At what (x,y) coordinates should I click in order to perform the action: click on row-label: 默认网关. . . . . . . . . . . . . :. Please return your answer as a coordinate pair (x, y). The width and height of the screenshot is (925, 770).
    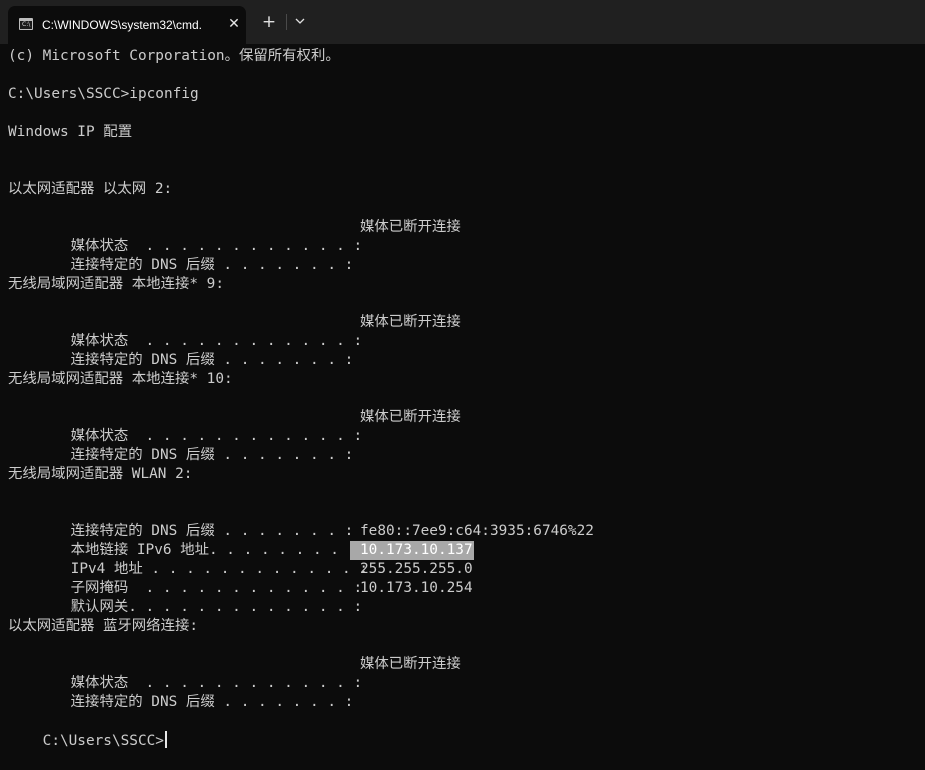
    Looking at the image, I should click on (216, 607).